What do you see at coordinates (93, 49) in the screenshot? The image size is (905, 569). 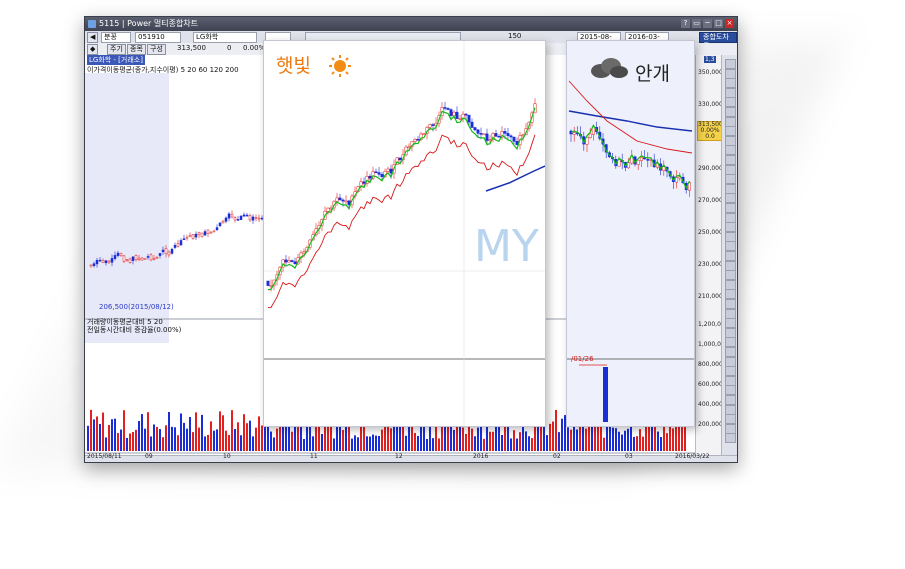 I see `nav-icon: ◆` at bounding box center [93, 49].